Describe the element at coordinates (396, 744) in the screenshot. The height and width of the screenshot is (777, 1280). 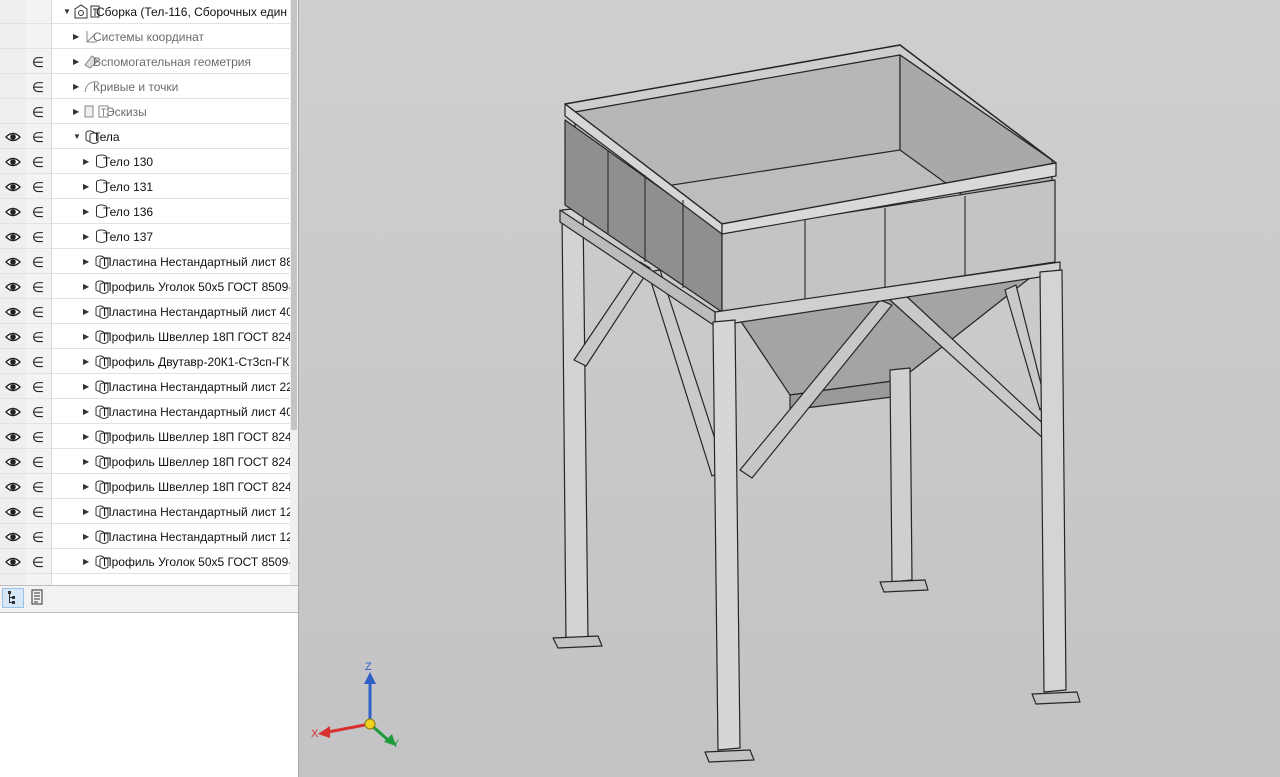
I see `axis-y-label: Y` at that location.